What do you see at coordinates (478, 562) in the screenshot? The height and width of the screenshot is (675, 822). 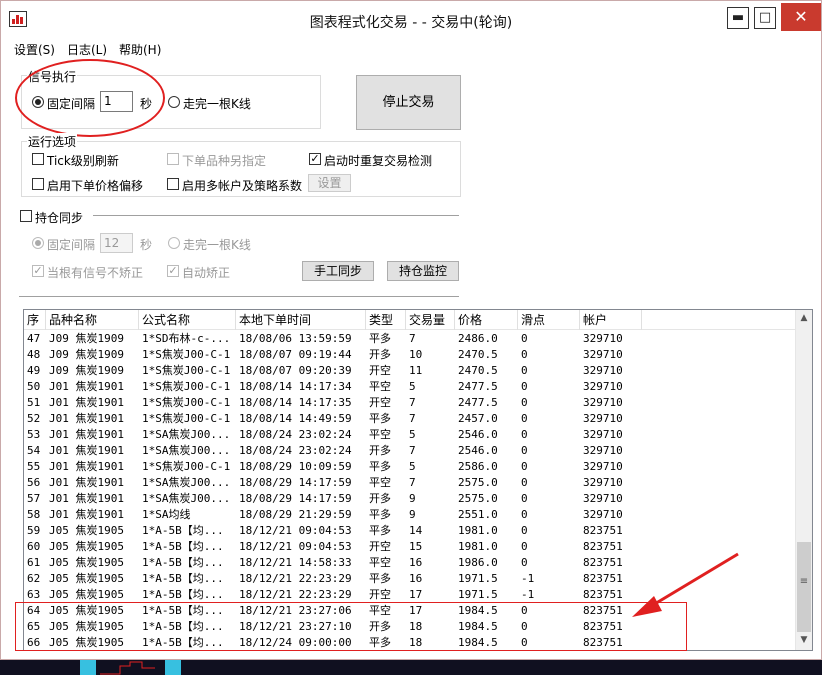 I see `cell-price: 1986.0` at bounding box center [478, 562].